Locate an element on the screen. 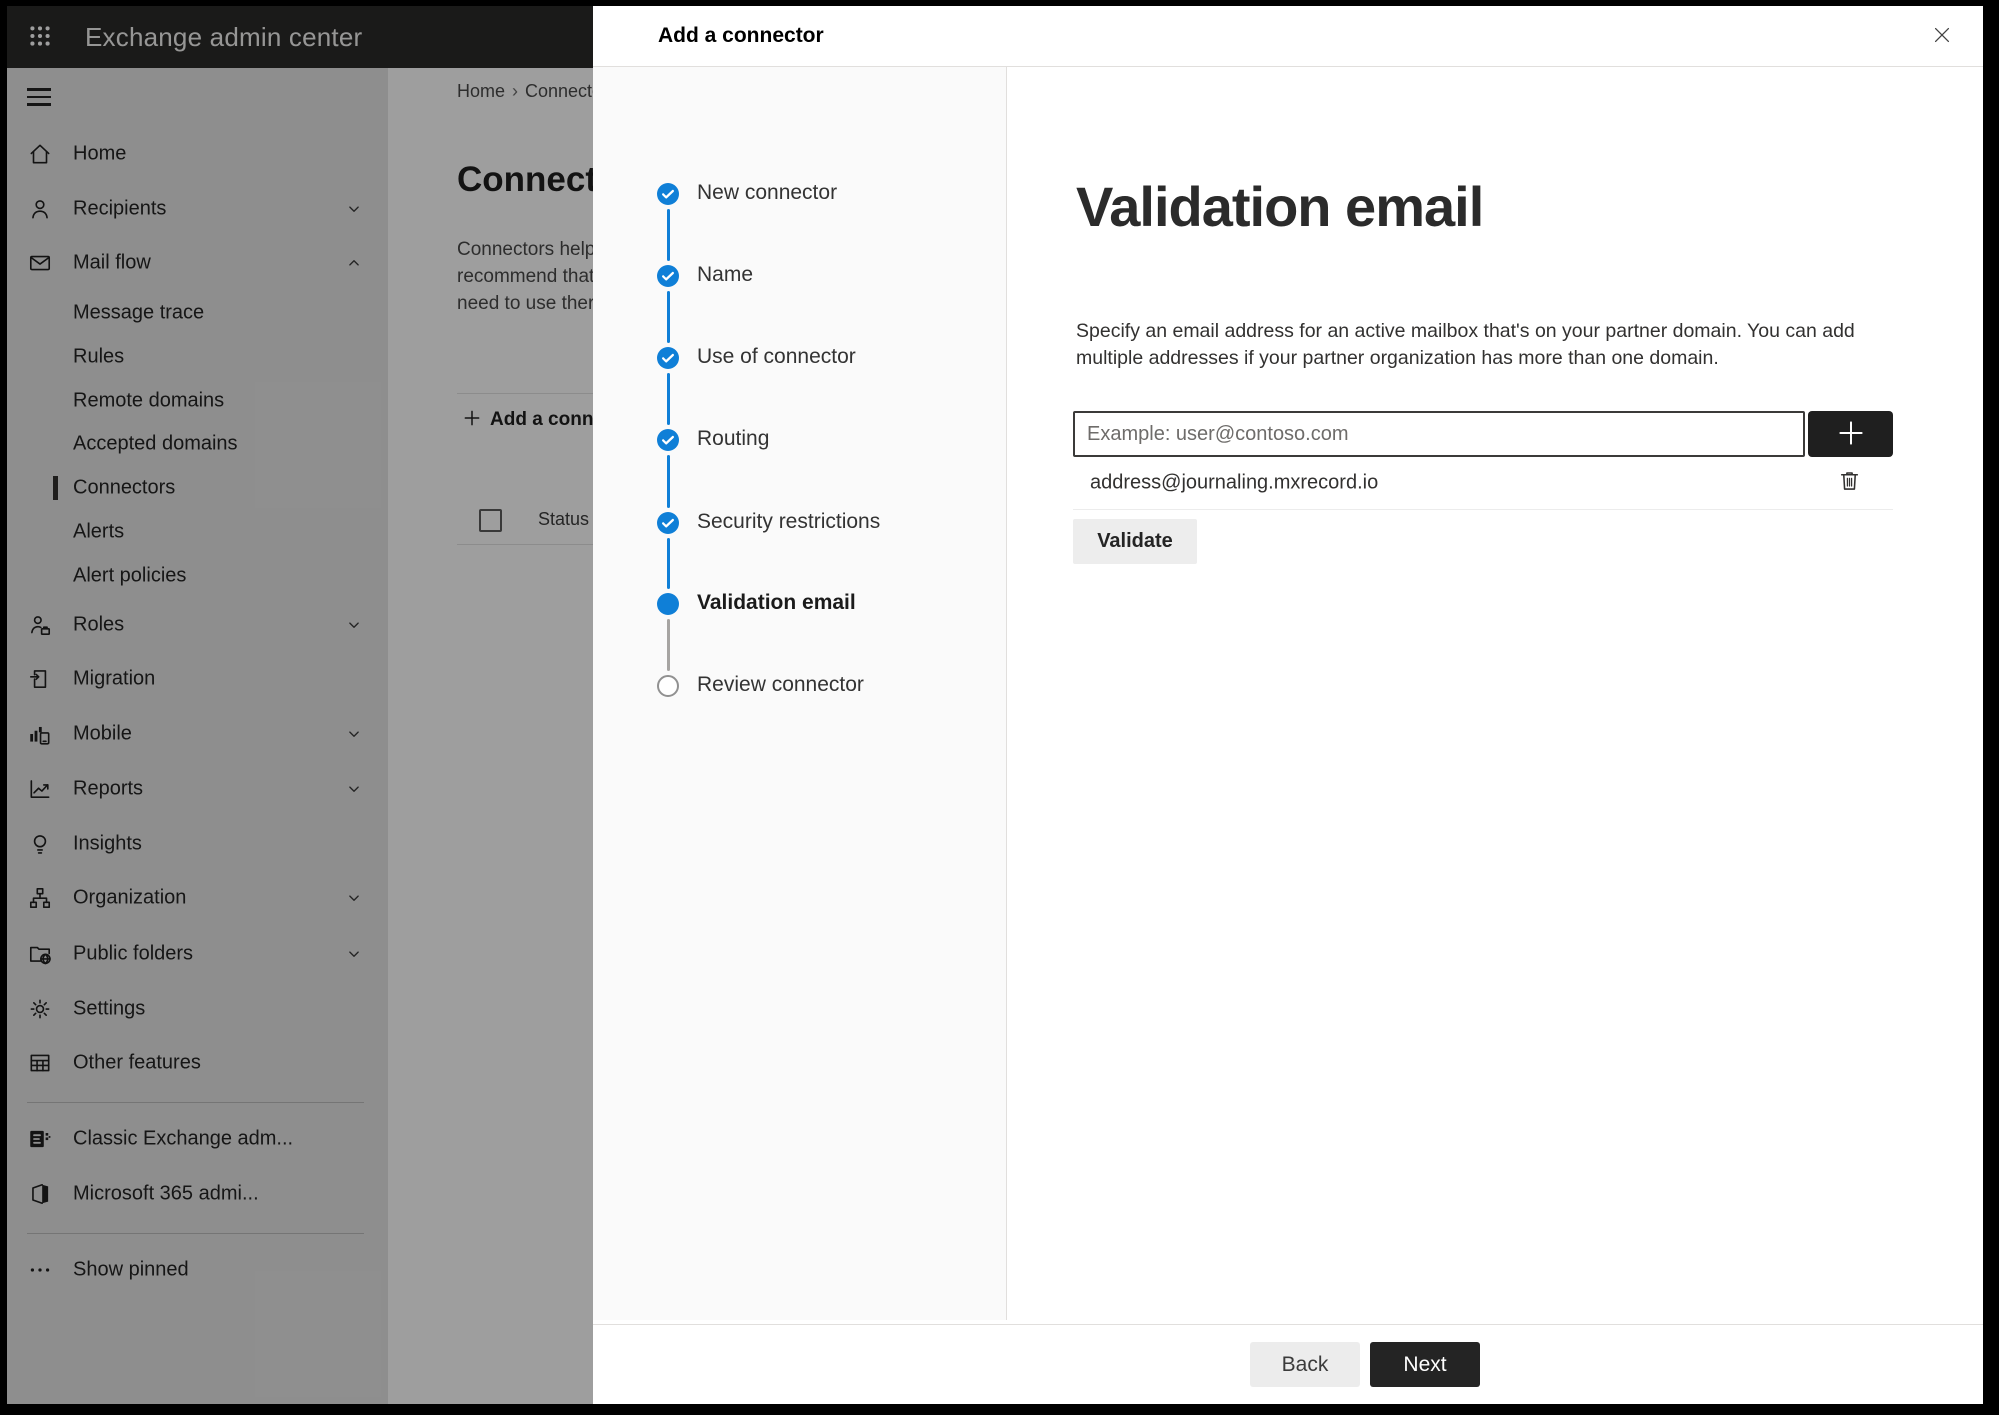 The image size is (1999, 1415). panel-title: Add a connector is located at coordinates (741, 35).